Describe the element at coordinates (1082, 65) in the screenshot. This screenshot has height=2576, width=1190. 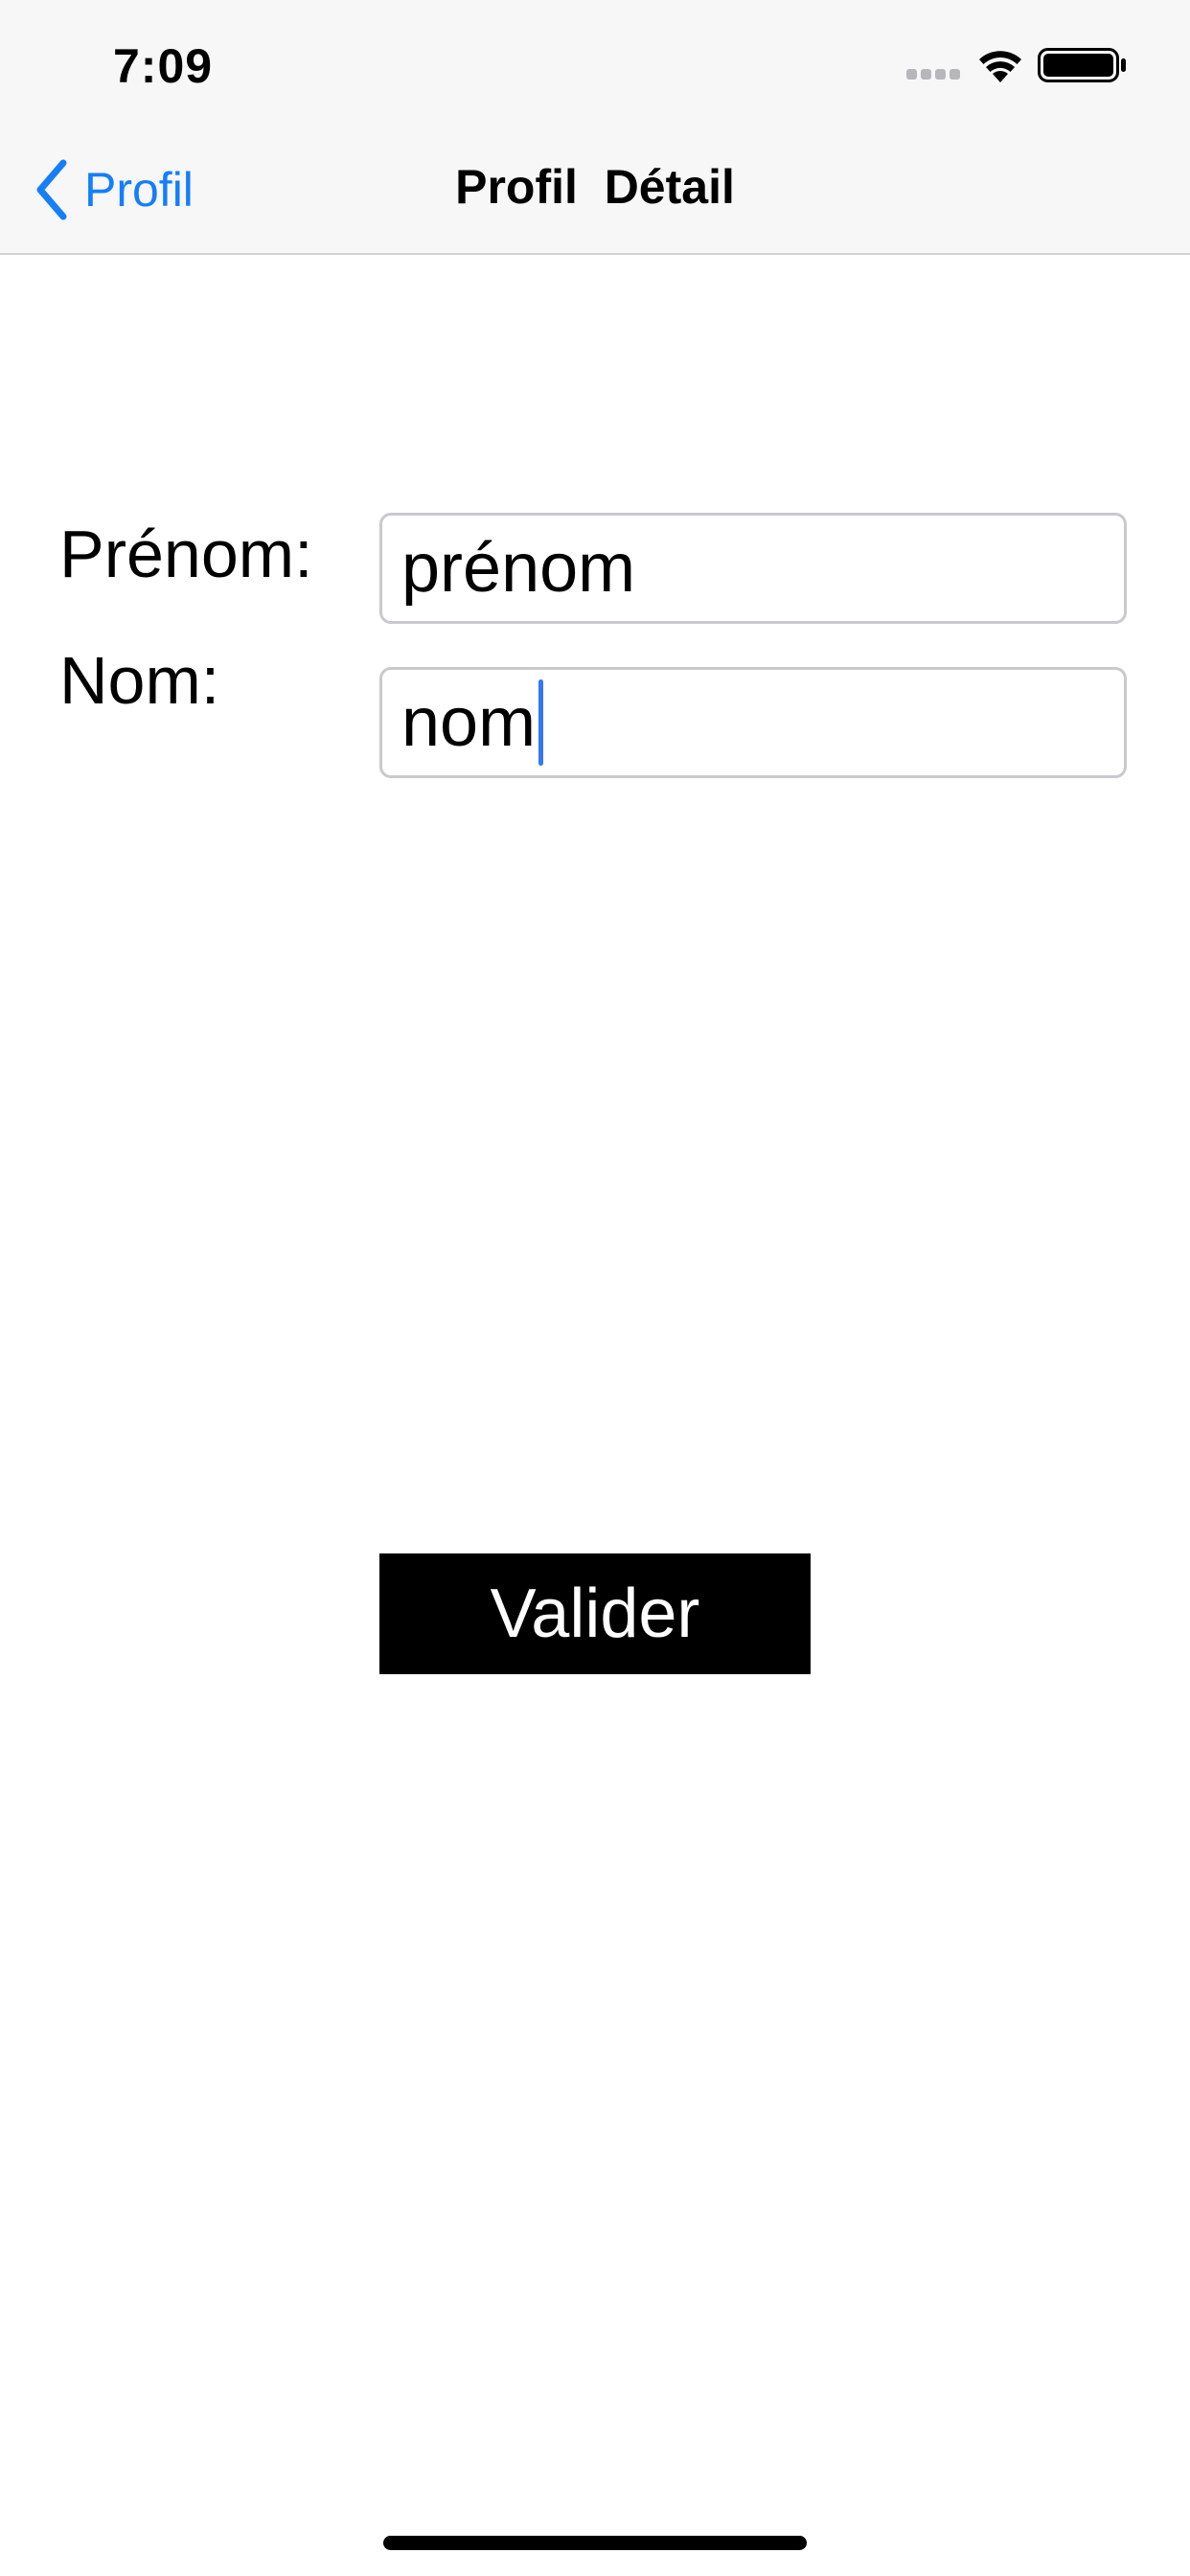
I see `battery-icon` at that location.